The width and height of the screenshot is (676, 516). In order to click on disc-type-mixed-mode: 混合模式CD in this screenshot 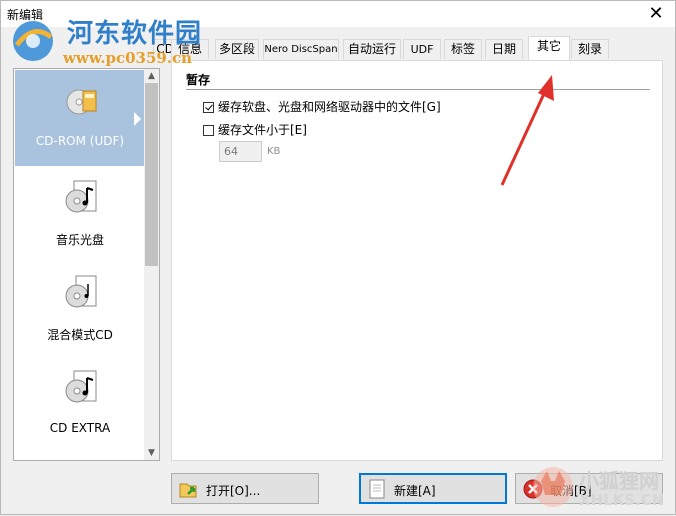, I will do `click(80, 310)`.